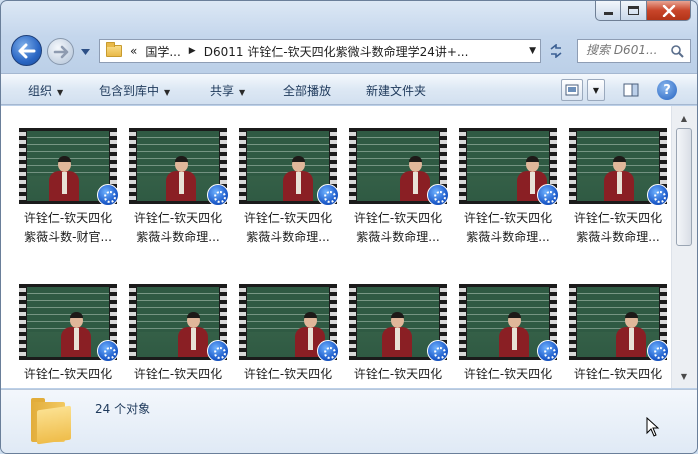  What do you see at coordinates (608, 11) in the screenshot?
I see `minimize-button` at bounding box center [608, 11].